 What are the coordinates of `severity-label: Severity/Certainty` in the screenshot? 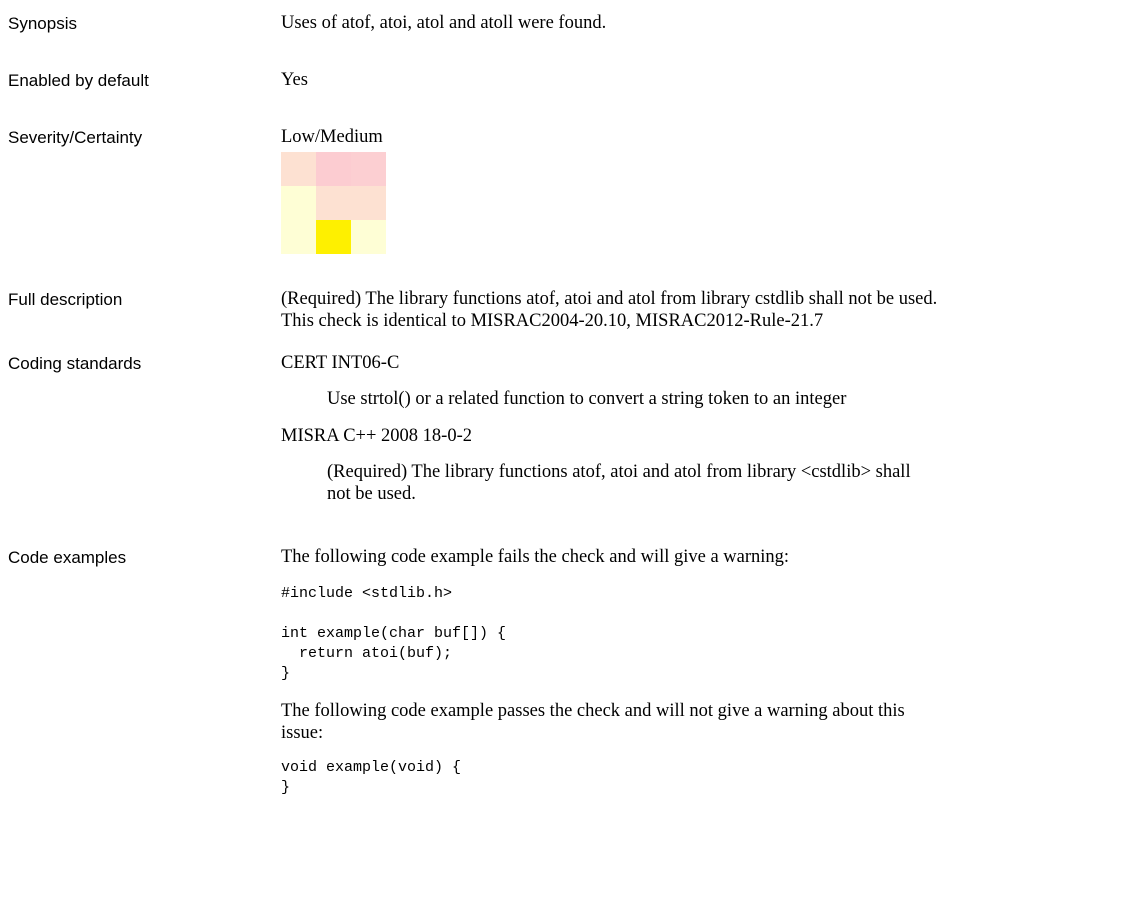 It's located at (75, 137).